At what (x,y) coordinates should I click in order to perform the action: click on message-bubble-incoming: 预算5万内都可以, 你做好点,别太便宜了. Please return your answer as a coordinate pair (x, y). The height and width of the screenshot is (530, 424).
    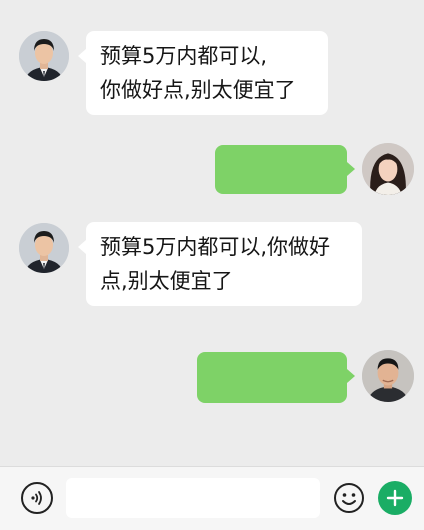
    Looking at the image, I should click on (203, 73).